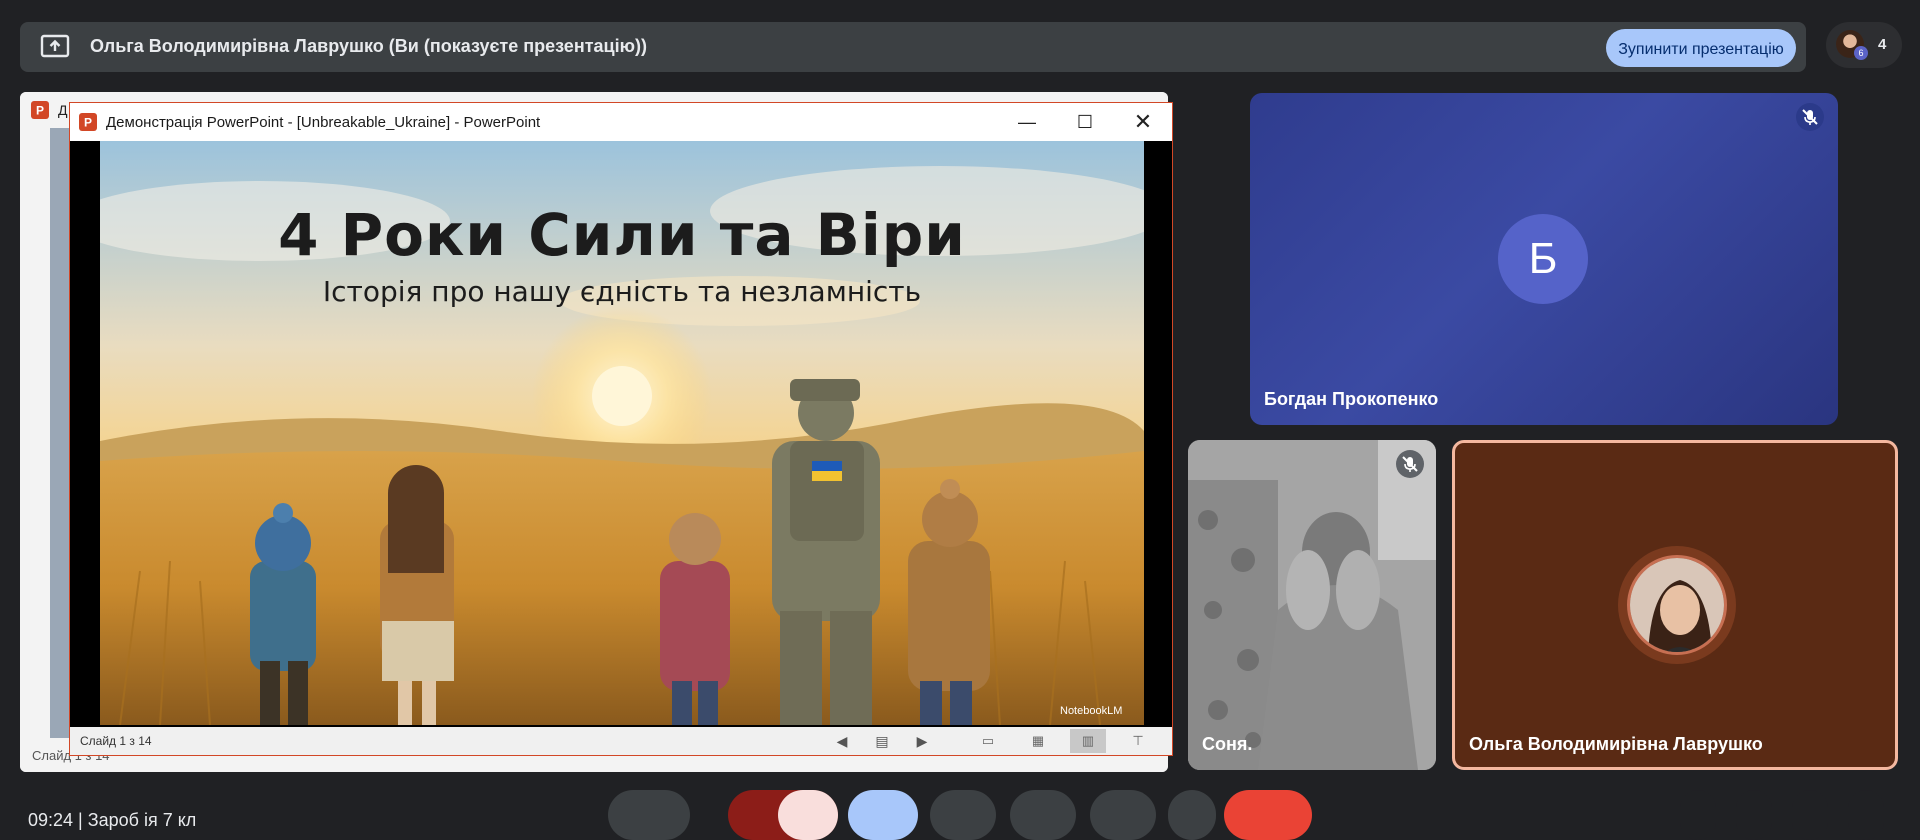 The width and height of the screenshot is (1920, 840). Describe the element at coordinates (1027, 122) in the screenshot. I see `minimize-button: —` at that location.